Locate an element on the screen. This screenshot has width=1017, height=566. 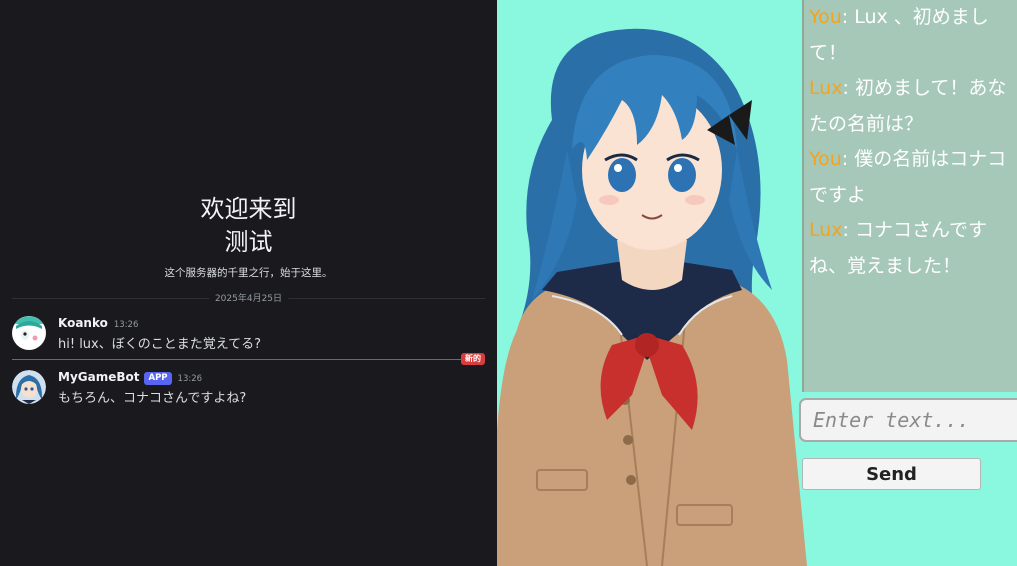
dialogue-line: You: Lux 、初めまして！ is located at coordinates (911, 35).